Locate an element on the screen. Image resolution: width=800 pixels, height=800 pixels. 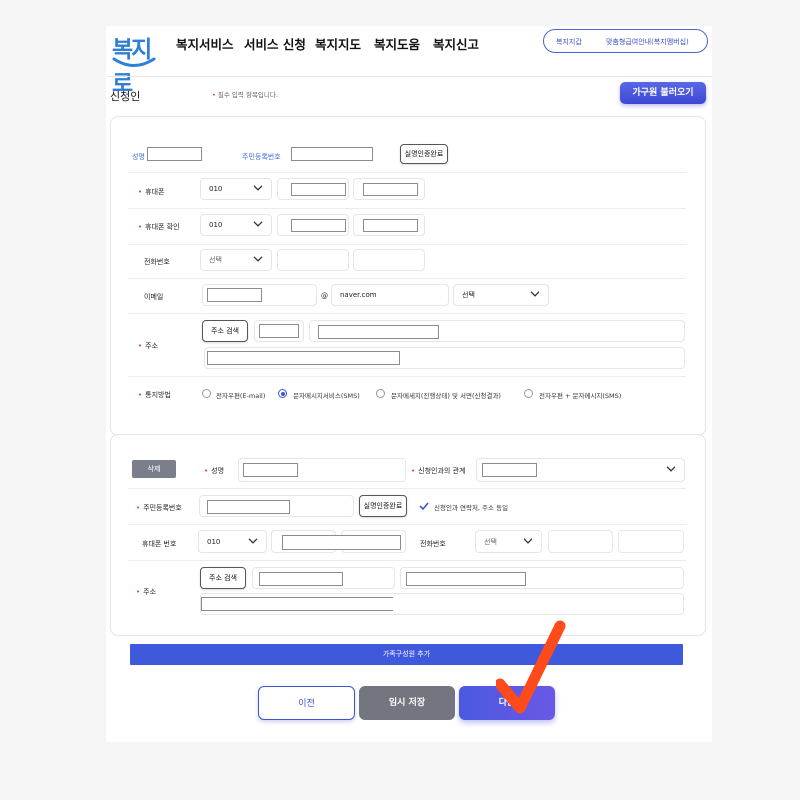
required-note-text: 필수 입력 항목입니다. is located at coordinates (247, 95).